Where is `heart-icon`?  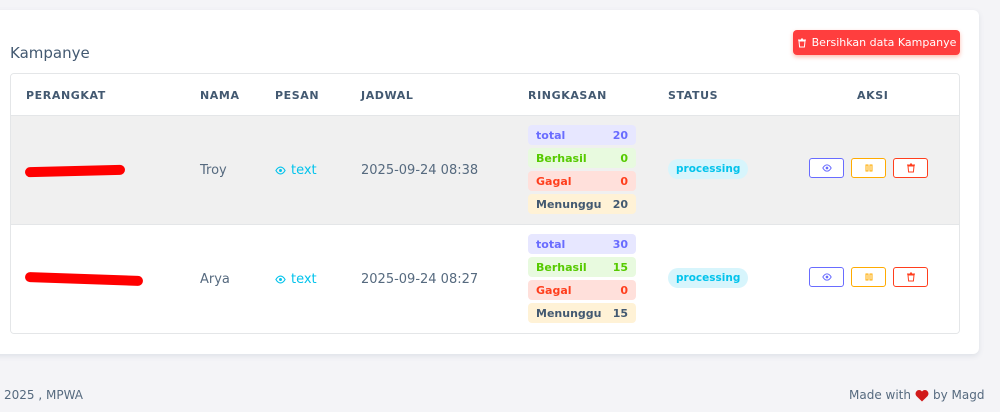
heart-icon is located at coordinates (922, 395).